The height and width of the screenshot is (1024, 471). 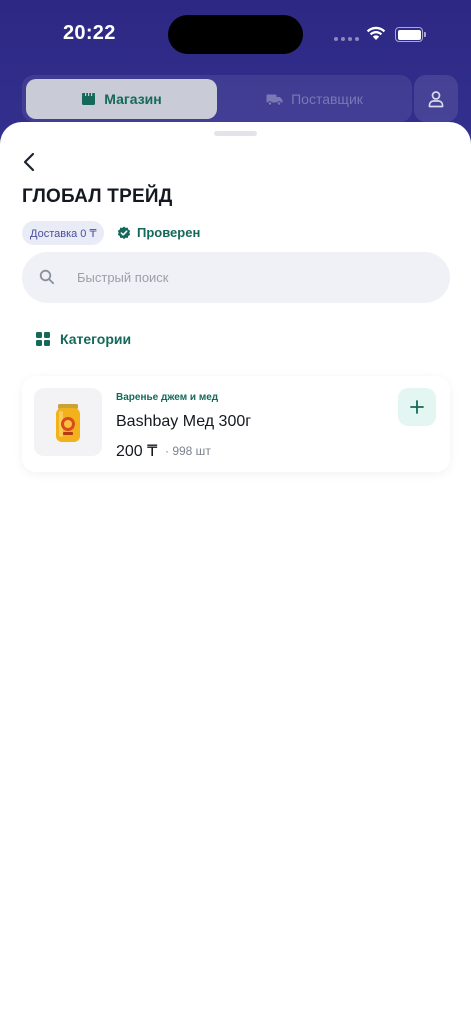 I want to click on sheet-grabber, so click(x=235, y=133).